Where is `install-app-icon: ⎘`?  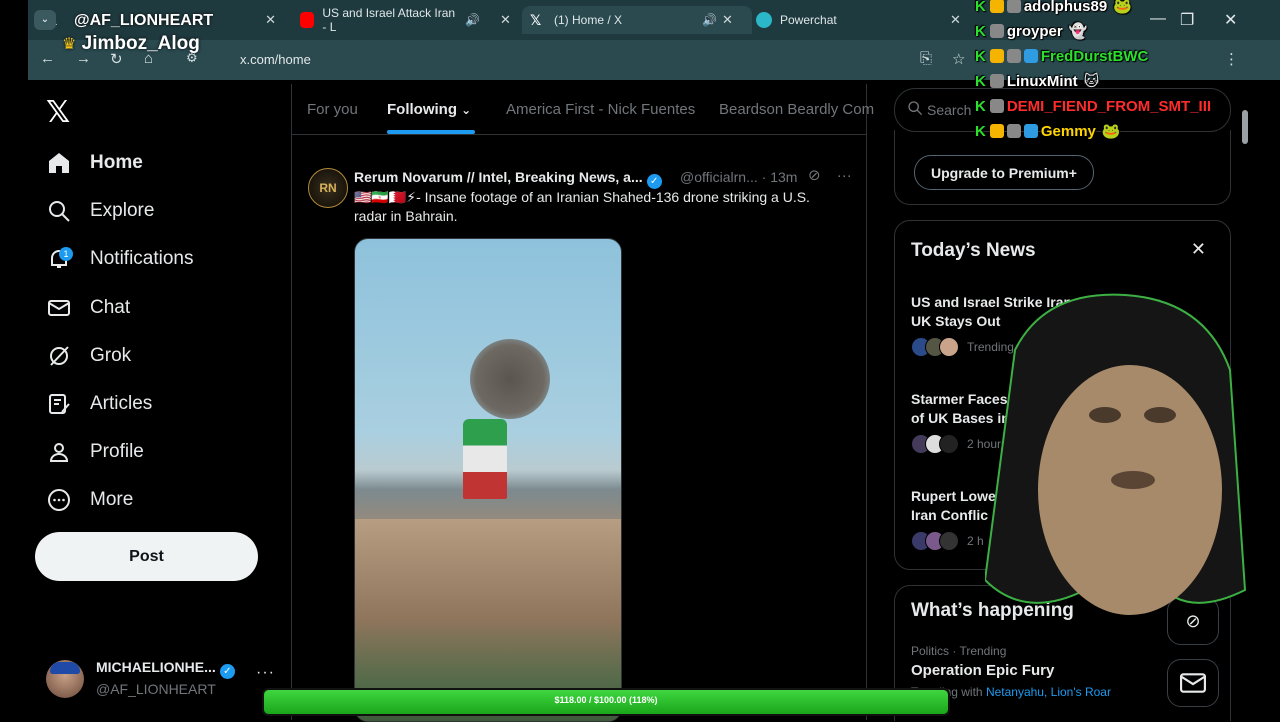
install-app-icon: ⎘ is located at coordinates (926, 58).